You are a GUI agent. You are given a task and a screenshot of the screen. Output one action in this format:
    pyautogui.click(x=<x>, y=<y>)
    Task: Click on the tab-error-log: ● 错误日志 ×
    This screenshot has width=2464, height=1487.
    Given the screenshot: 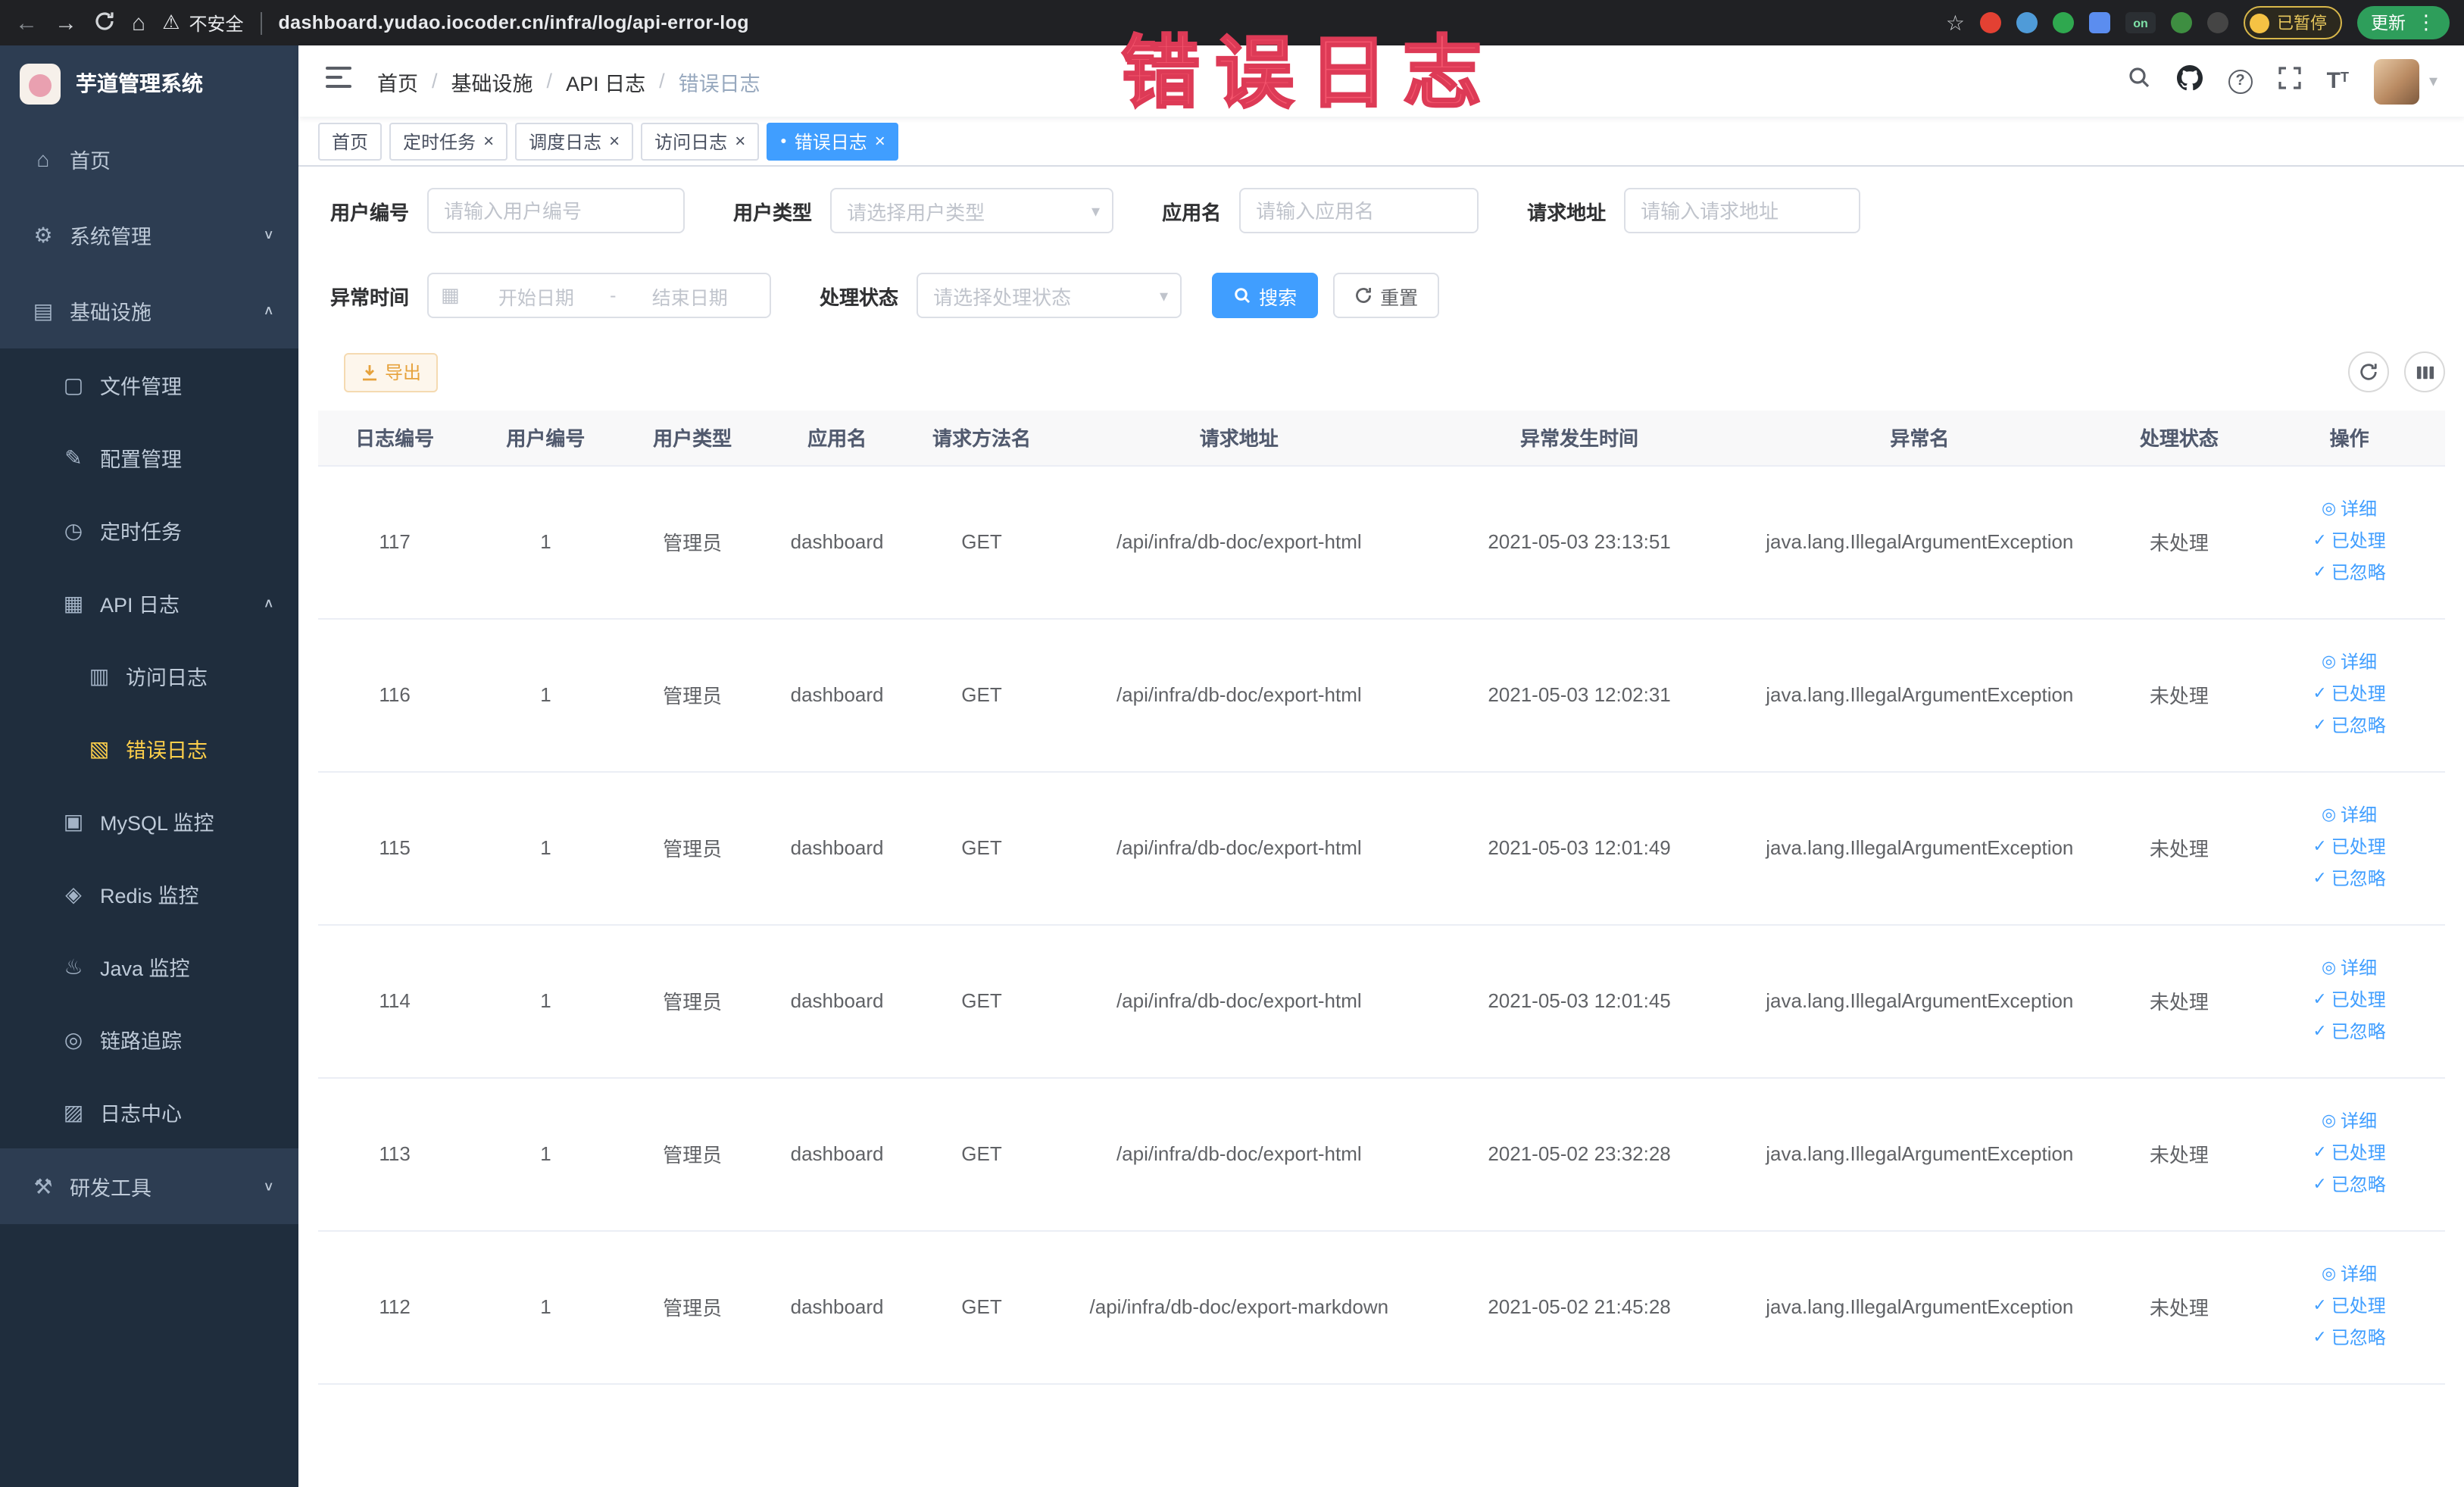 What is the action you would take?
    pyautogui.click(x=833, y=141)
    